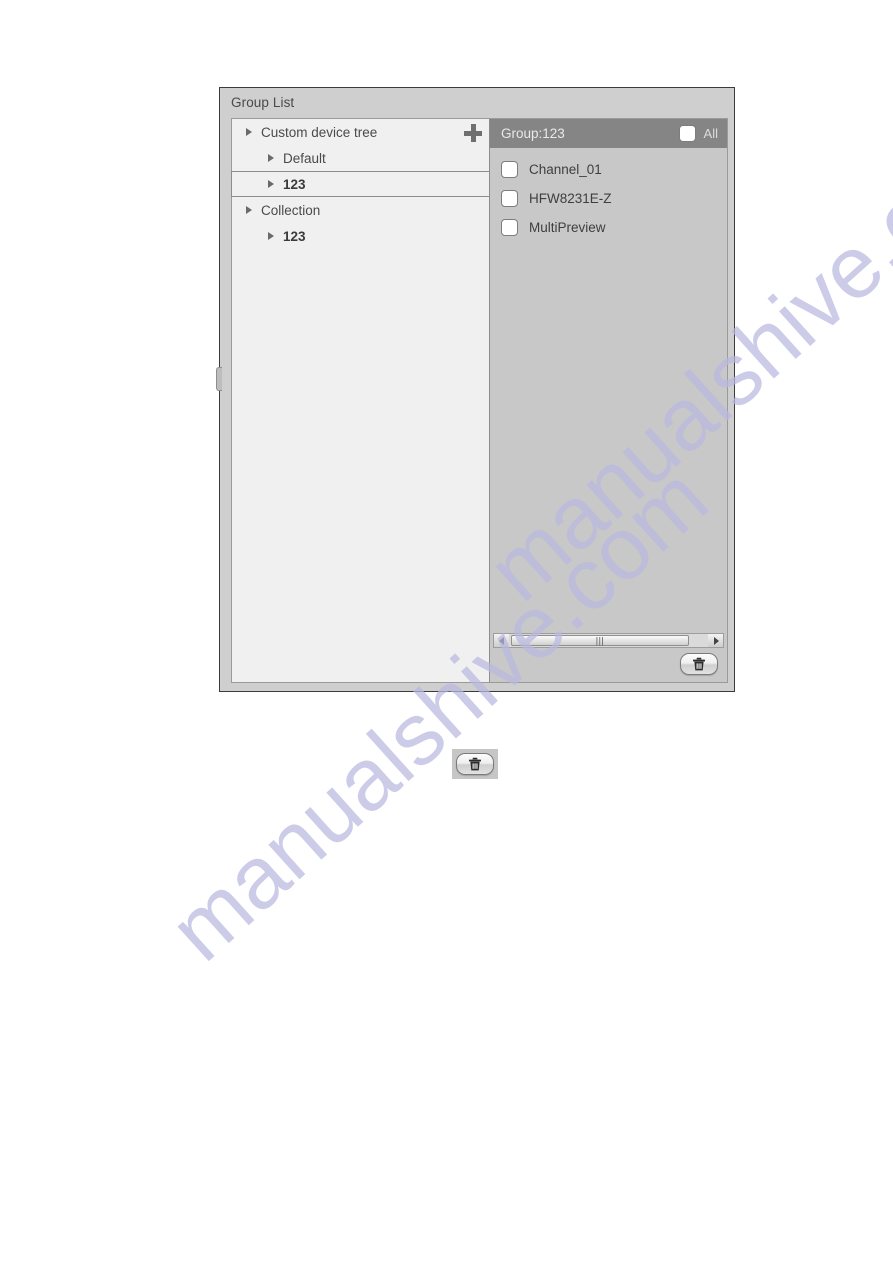 The height and width of the screenshot is (1263, 893). I want to click on select-all-label: All, so click(710, 133).